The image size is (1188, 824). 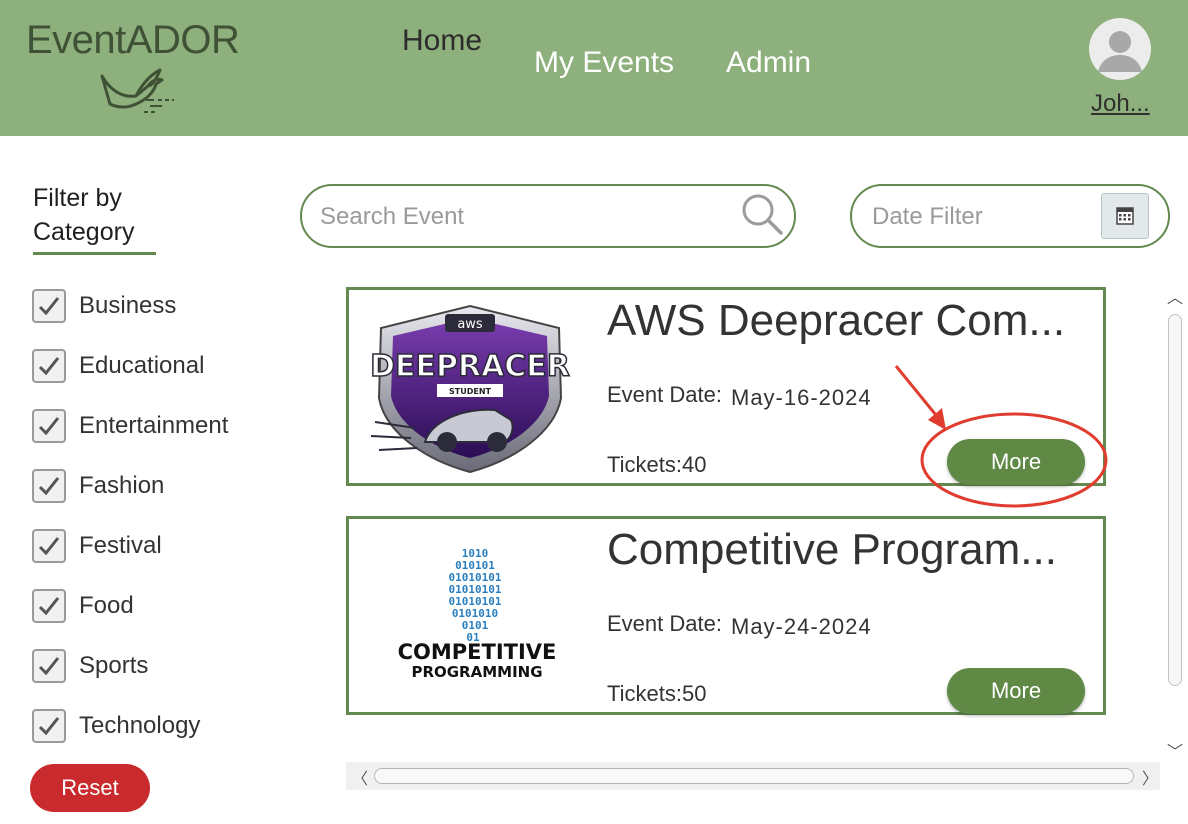 What do you see at coordinates (984, 217) in the screenshot?
I see `date-filter-input` at bounding box center [984, 217].